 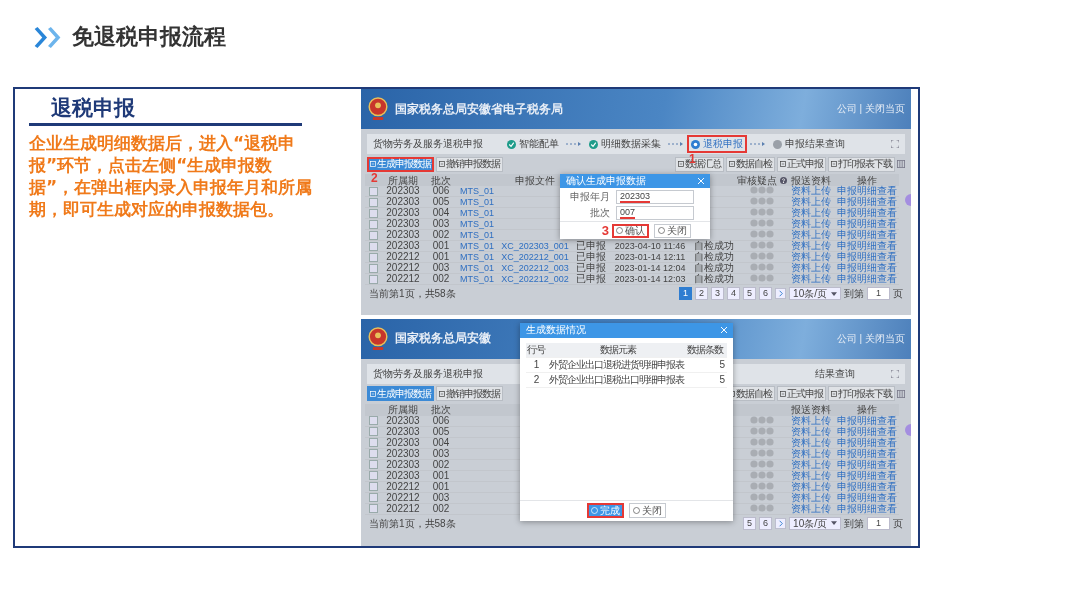 What do you see at coordinates (750, 164) in the screenshot?
I see `toolbar-button: 数据自检` at bounding box center [750, 164].